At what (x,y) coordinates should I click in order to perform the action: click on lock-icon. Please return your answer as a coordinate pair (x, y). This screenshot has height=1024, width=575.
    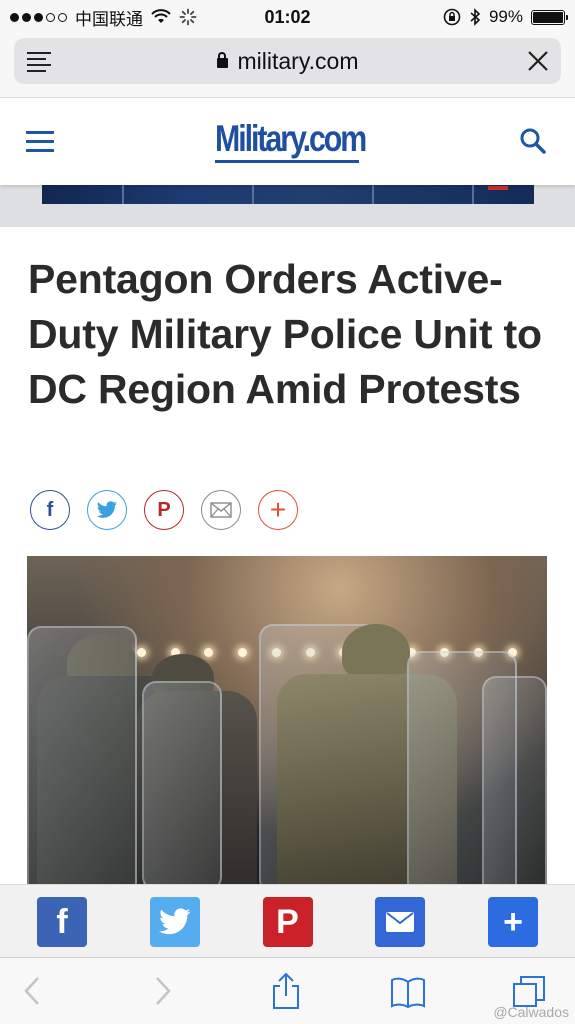
    Looking at the image, I should click on (222, 59).